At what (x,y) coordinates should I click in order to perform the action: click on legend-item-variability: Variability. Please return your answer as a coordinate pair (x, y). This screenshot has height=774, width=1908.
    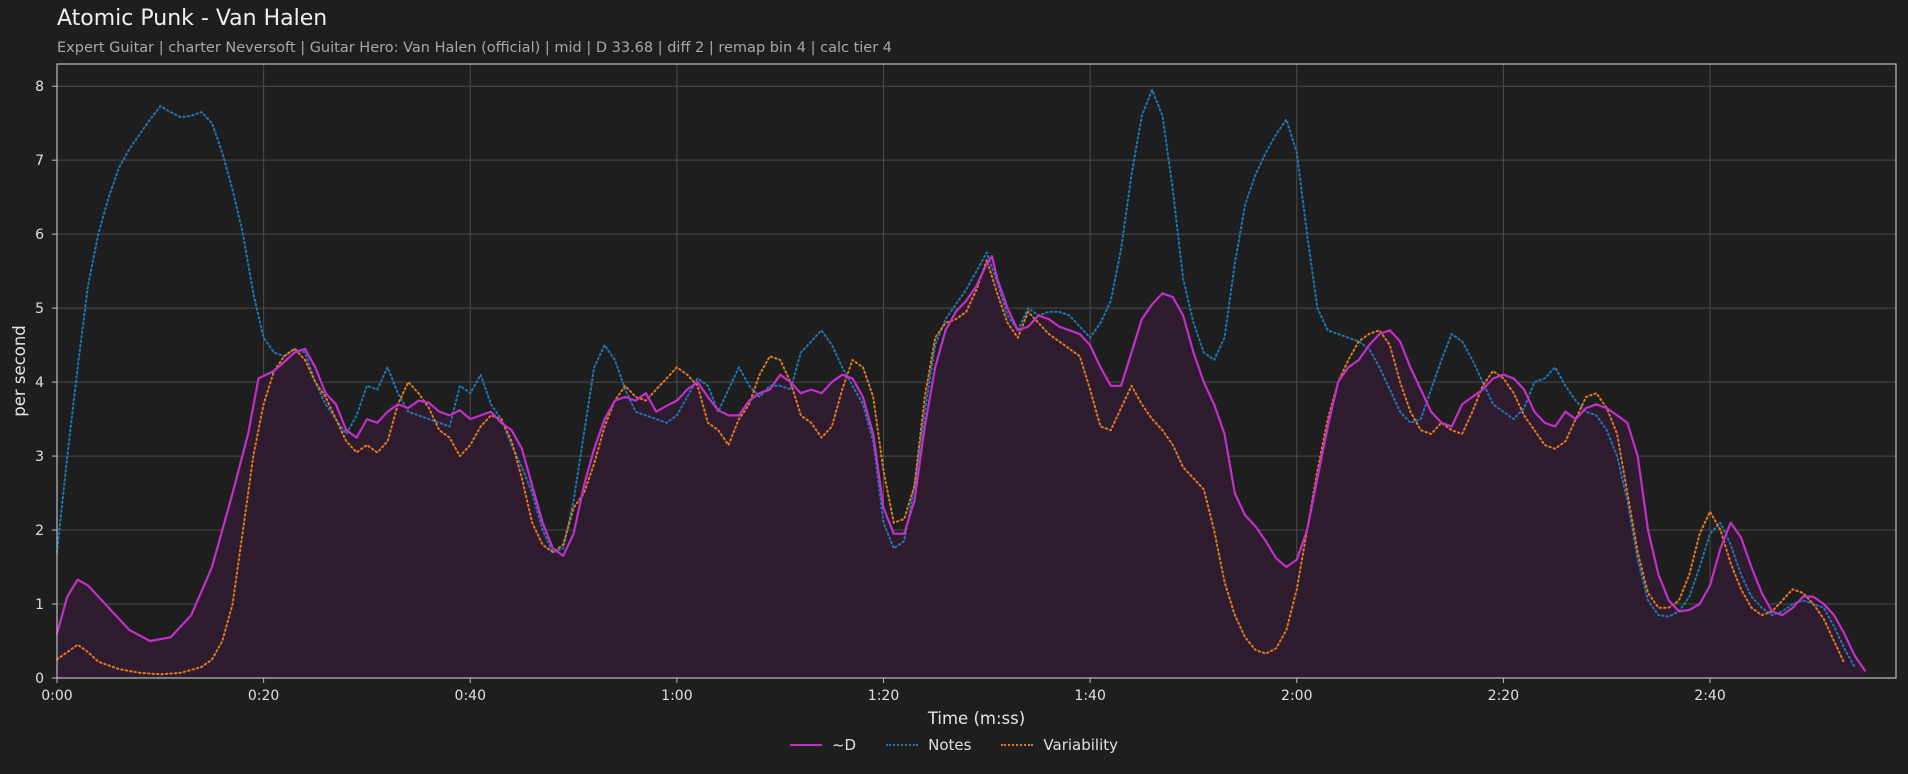
    Looking at the image, I should click on (1059, 745).